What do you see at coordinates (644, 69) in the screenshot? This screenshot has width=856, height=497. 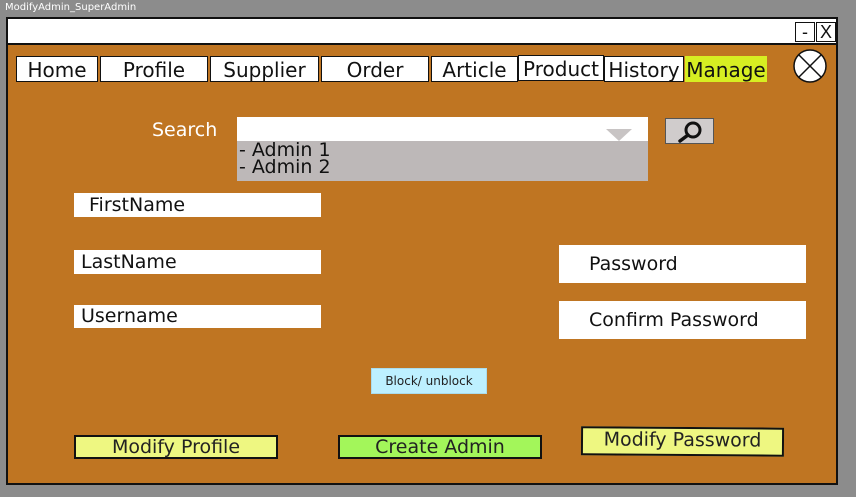 I see `tab-history: History` at bounding box center [644, 69].